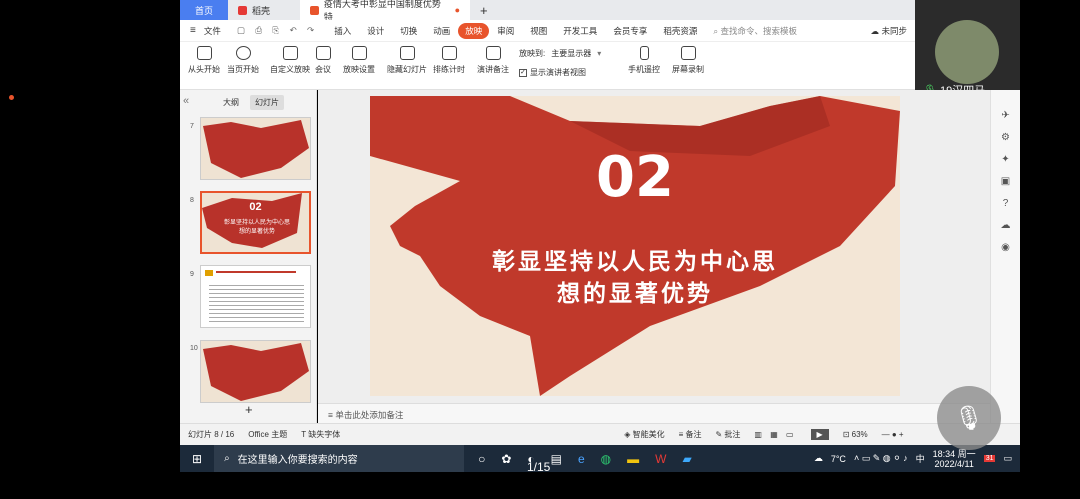  What do you see at coordinates (267, 102) in the screenshot?
I see `slides-tab: 幻灯片` at bounding box center [267, 102].